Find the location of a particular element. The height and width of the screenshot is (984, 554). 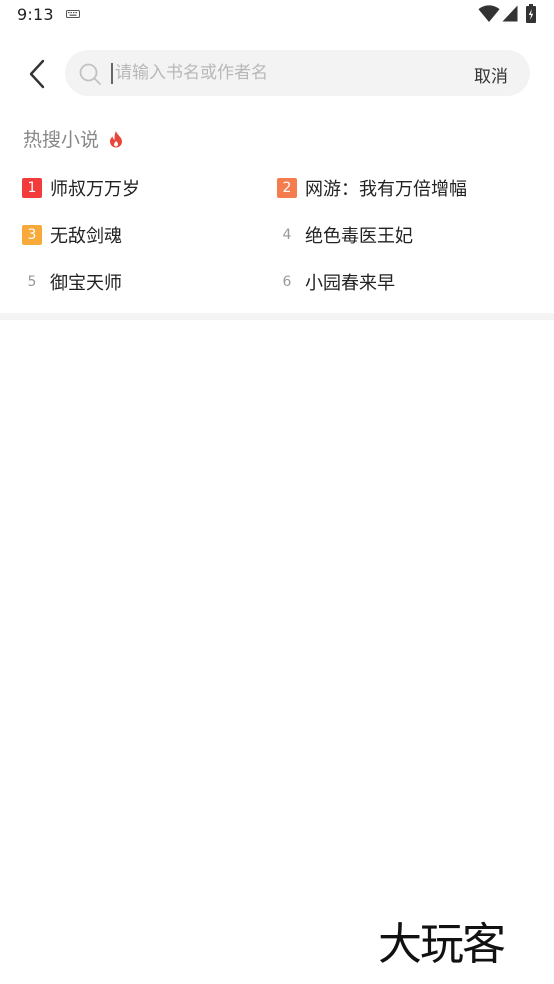

hot-item-4: 4 绝色毒医王妃 is located at coordinates (345, 235).